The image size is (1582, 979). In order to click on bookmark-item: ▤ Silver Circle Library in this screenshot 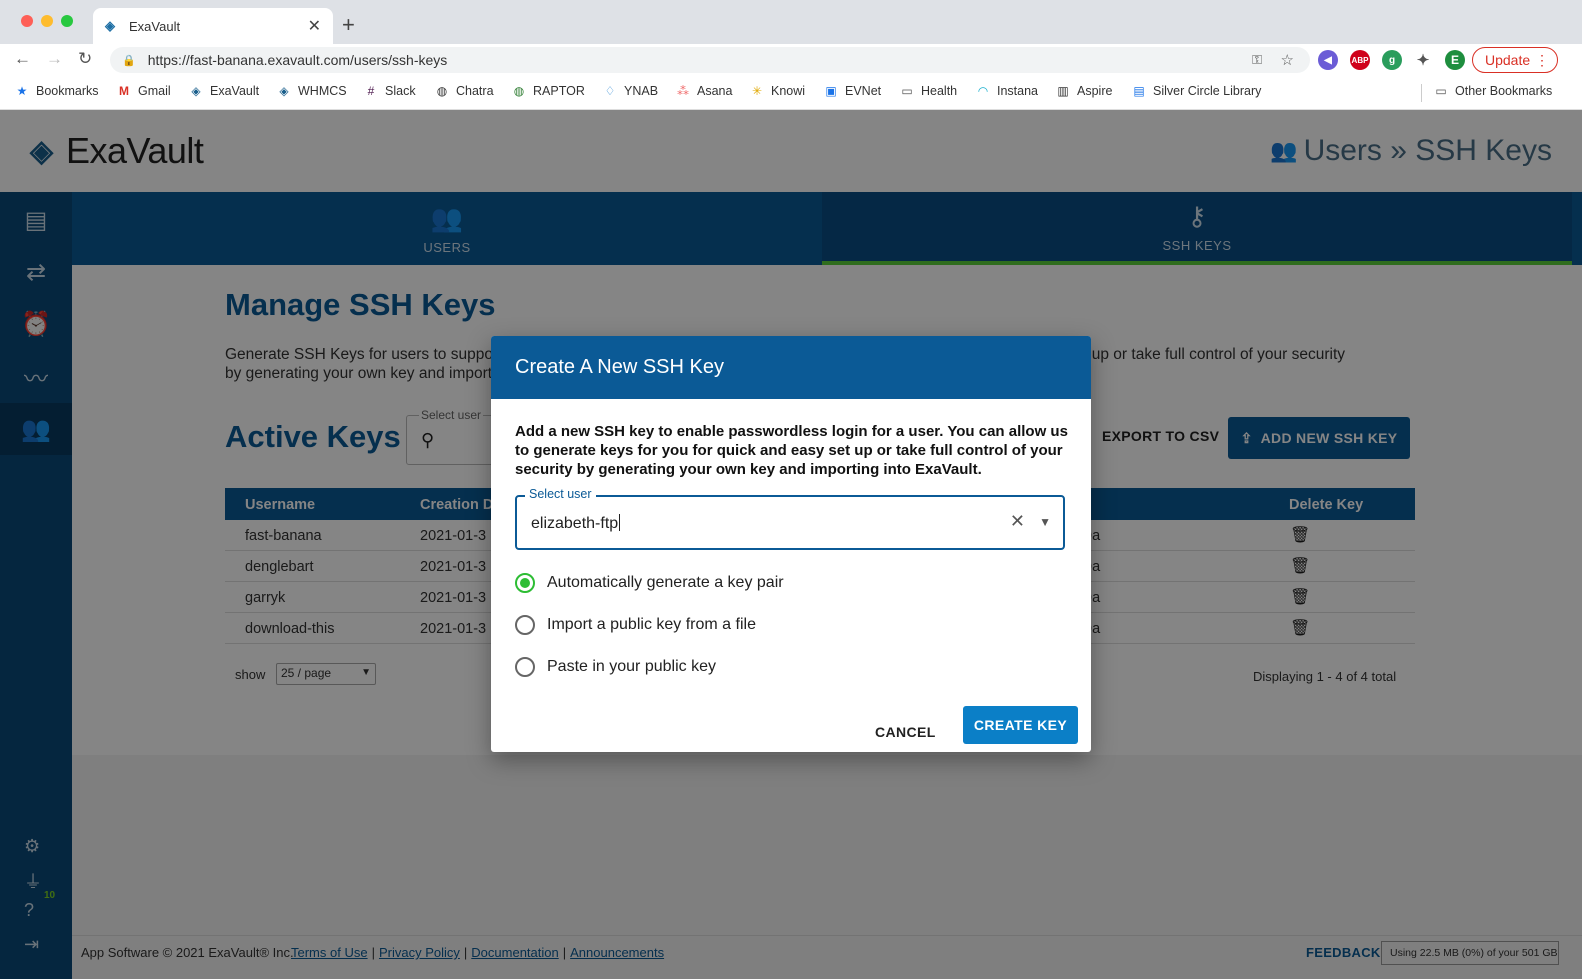, I will do `click(1196, 91)`.